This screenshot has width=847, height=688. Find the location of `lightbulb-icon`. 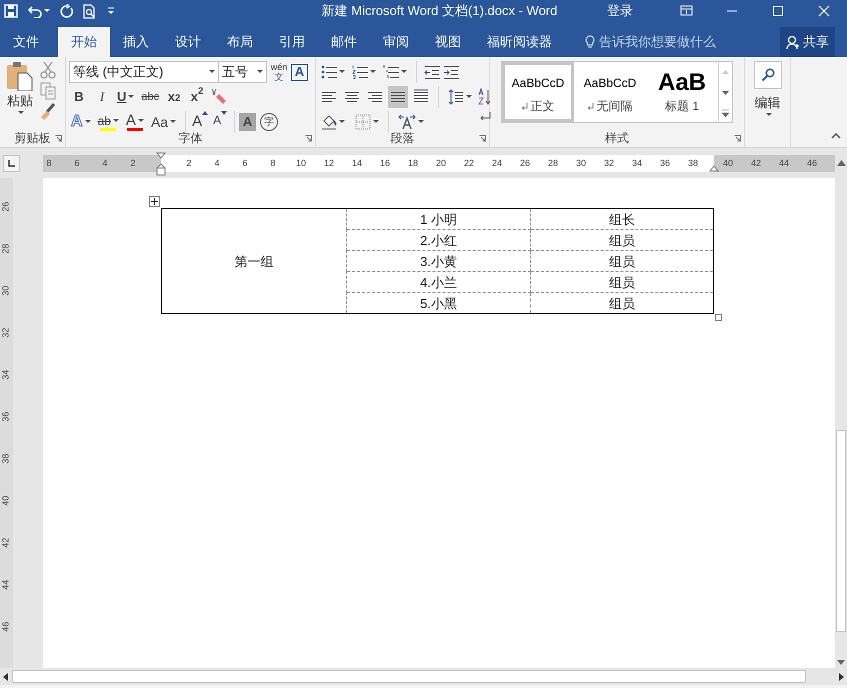

lightbulb-icon is located at coordinates (590, 42).